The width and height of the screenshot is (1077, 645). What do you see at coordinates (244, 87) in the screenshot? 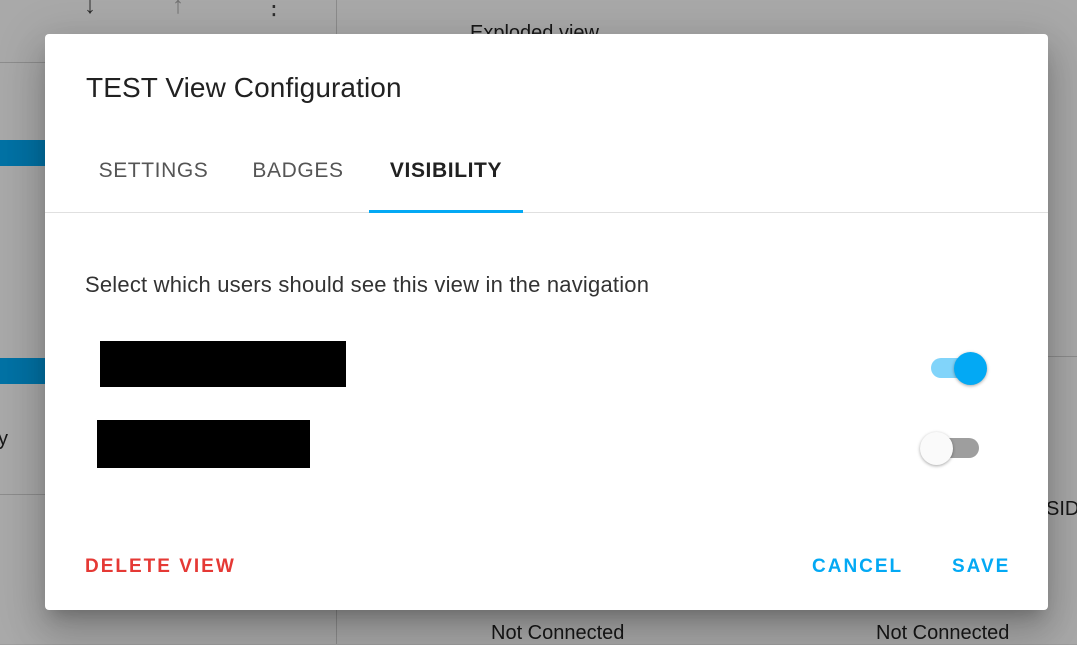
I see `dialog-title: TEST View Configuration` at bounding box center [244, 87].